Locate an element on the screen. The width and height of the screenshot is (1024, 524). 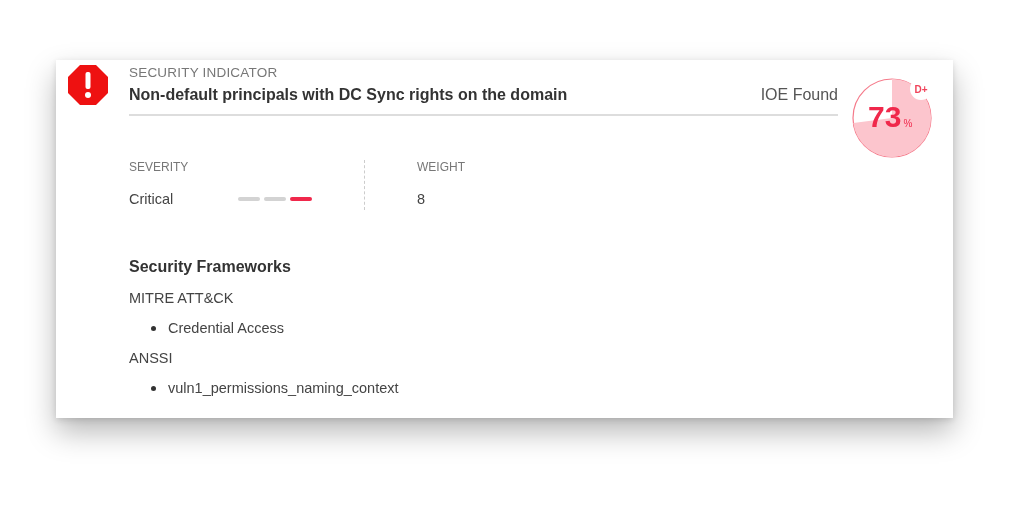
framework-item: Credential Access is located at coordinates (226, 328).